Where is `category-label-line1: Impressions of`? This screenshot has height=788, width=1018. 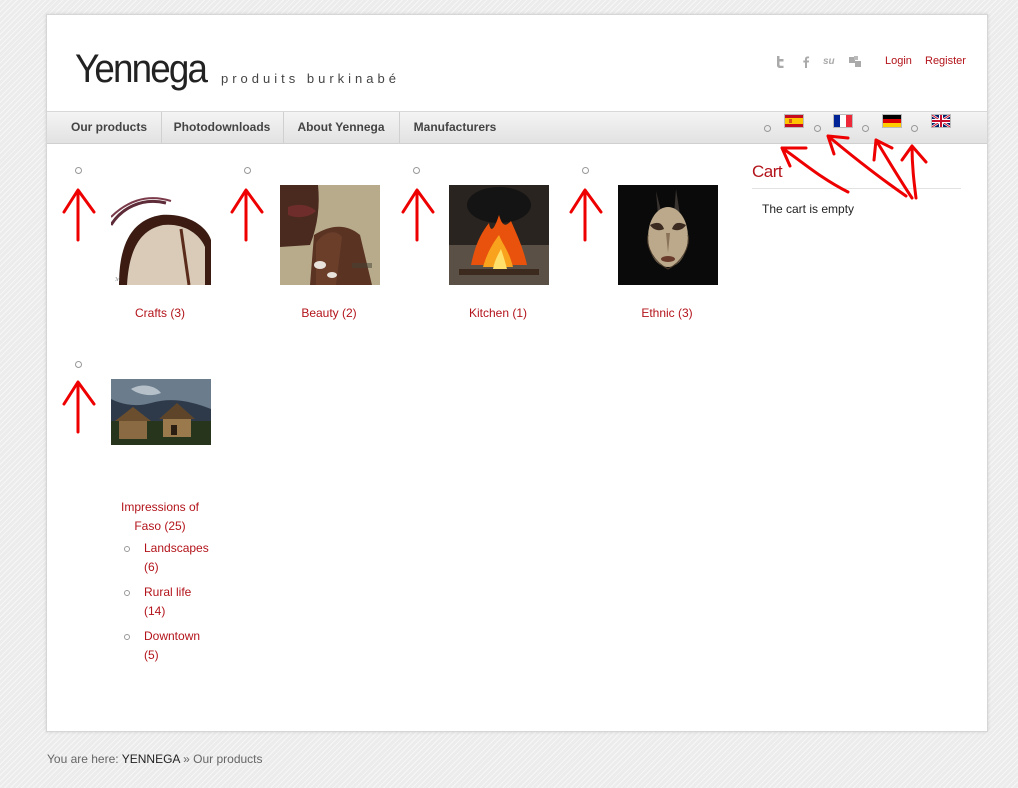 category-label-line1: Impressions of is located at coordinates (160, 507).